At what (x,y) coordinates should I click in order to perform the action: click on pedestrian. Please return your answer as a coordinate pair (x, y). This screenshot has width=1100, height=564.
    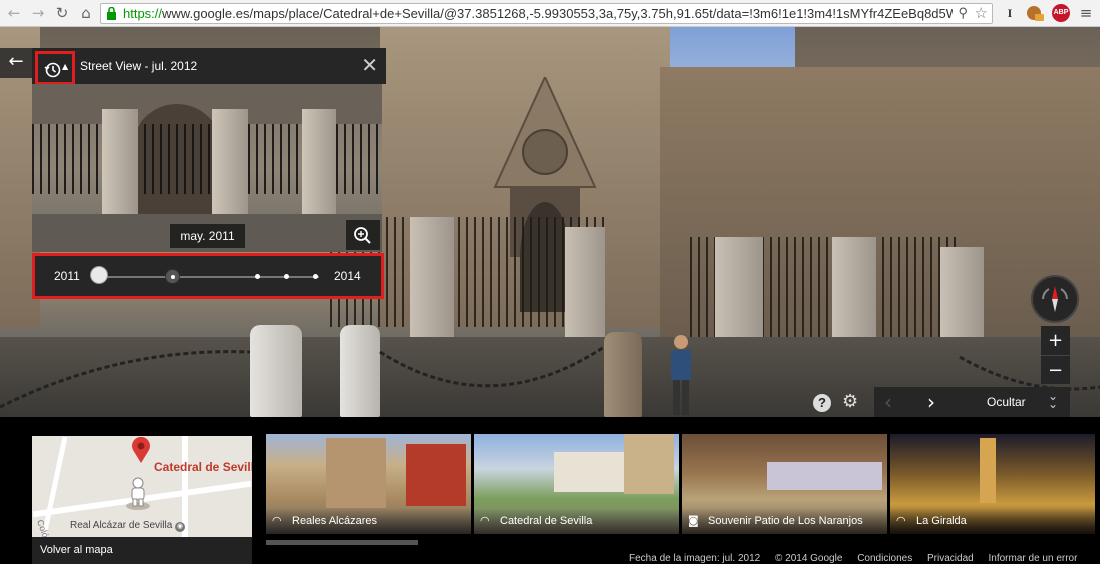
    Looking at the image, I should click on (681, 375).